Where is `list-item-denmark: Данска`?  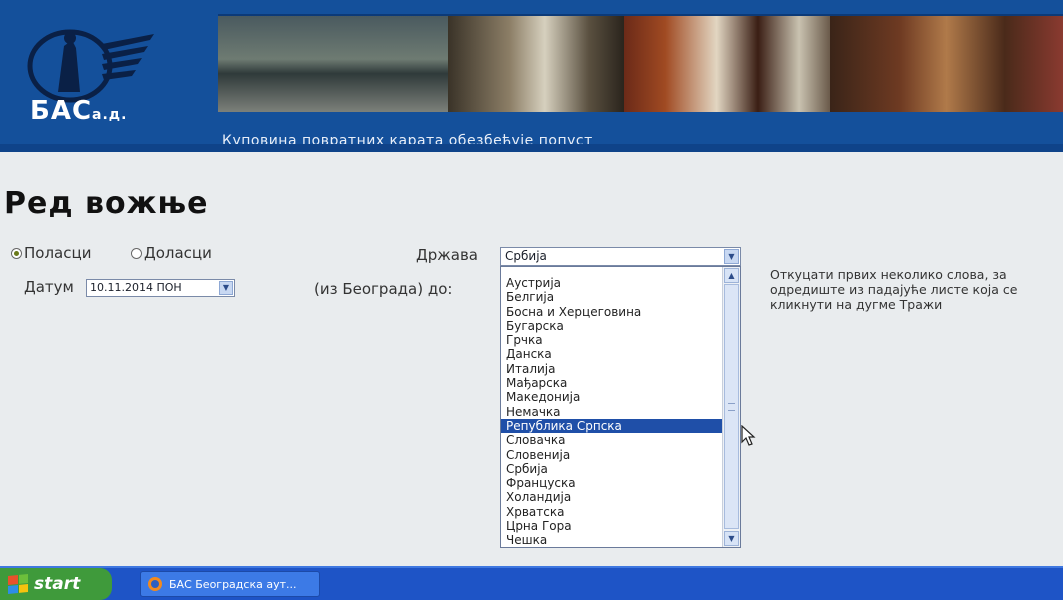
list-item-denmark: Данска is located at coordinates (612, 354).